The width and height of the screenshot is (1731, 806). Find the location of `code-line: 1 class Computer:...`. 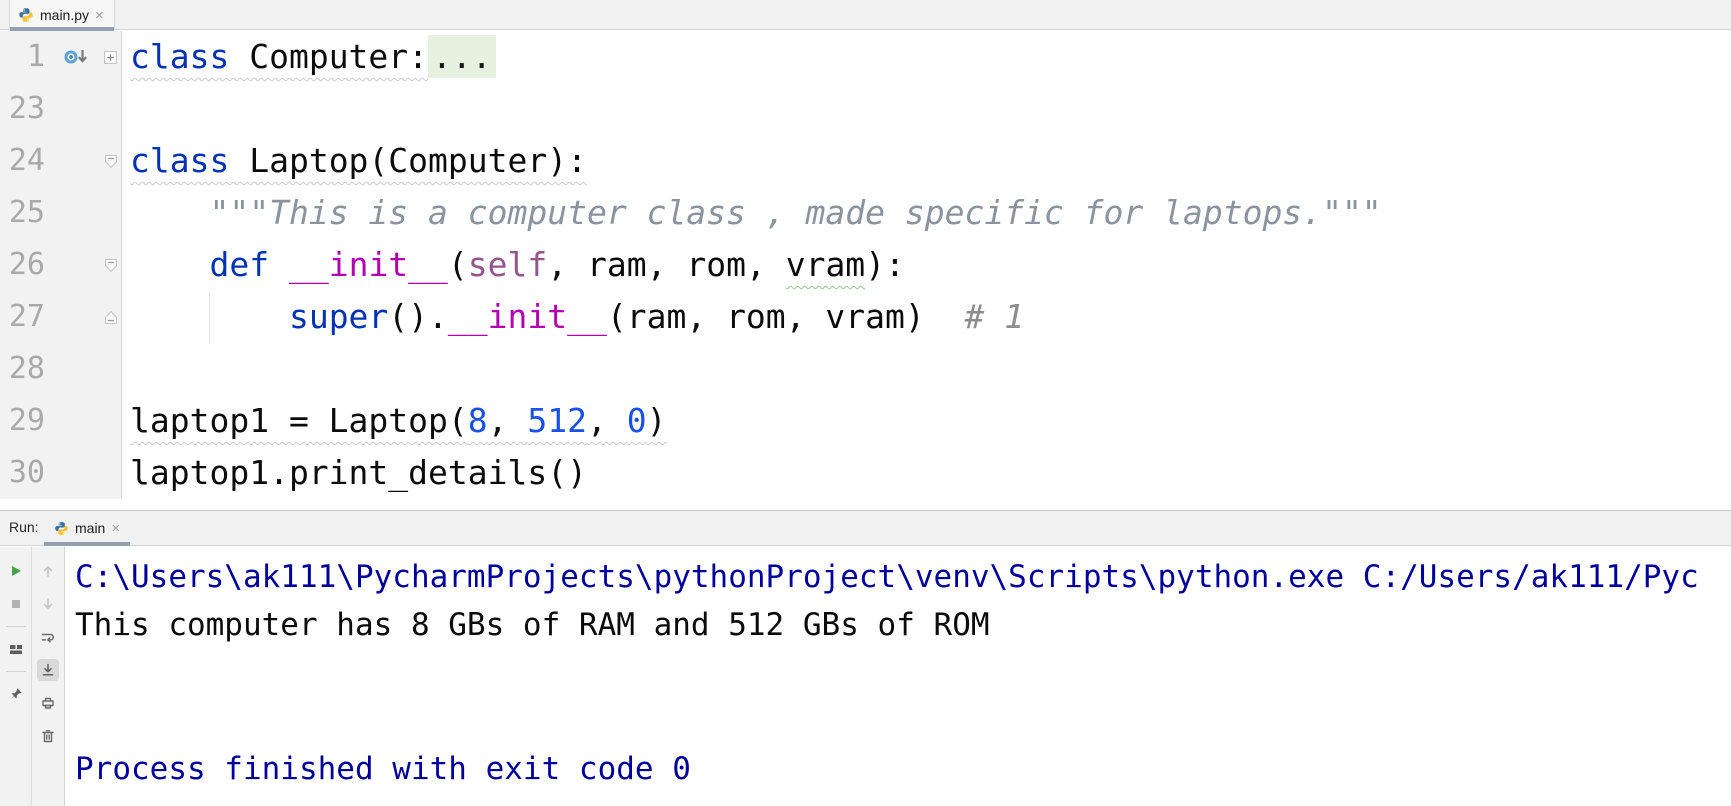

code-line: 1 class Computer:... is located at coordinates (865, 57).